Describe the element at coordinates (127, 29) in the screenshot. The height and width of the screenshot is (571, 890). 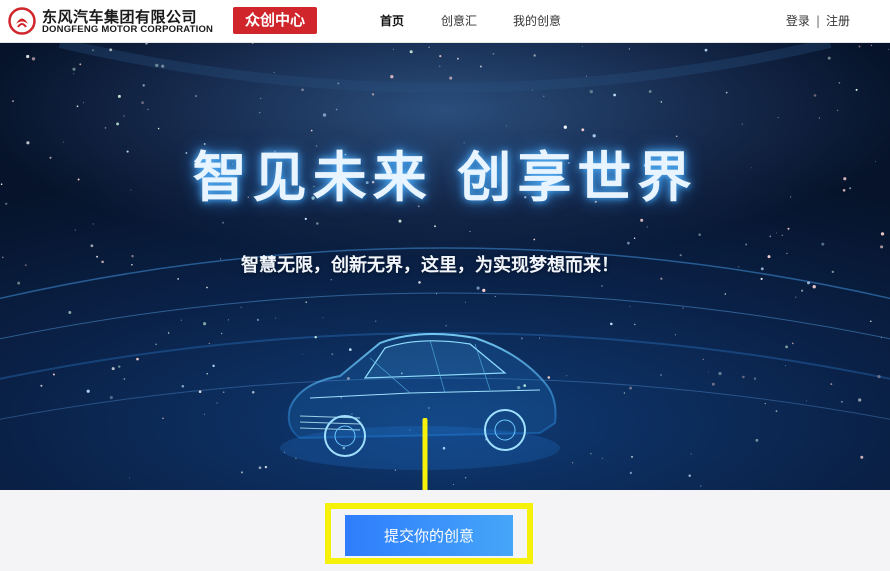
I see `brand-name-en: DONGFENG MOTOR CORPORATION` at that location.